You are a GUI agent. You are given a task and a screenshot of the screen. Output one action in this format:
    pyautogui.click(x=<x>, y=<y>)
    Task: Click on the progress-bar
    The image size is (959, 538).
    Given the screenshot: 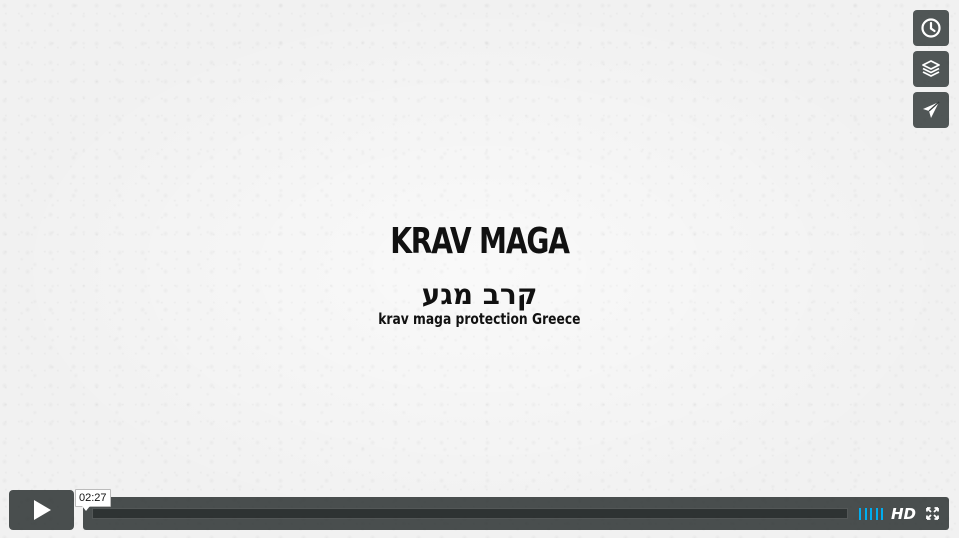 What is the action you would take?
    pyautogui.click(x=470, y=513)
    